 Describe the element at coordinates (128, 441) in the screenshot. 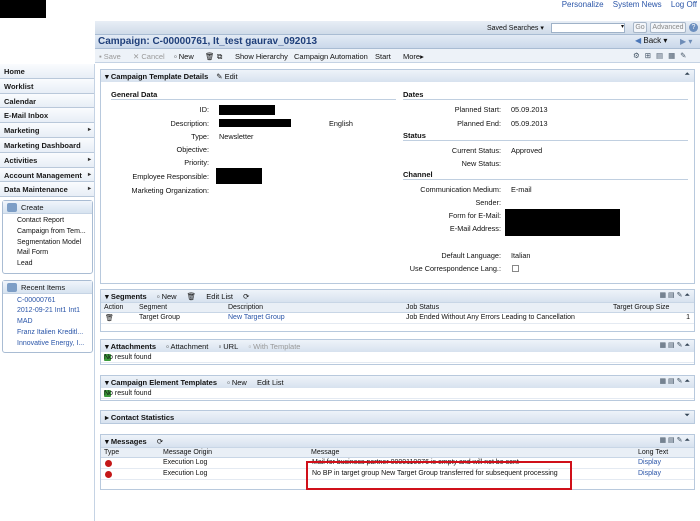

I see `messages-title: Messages` at that location.